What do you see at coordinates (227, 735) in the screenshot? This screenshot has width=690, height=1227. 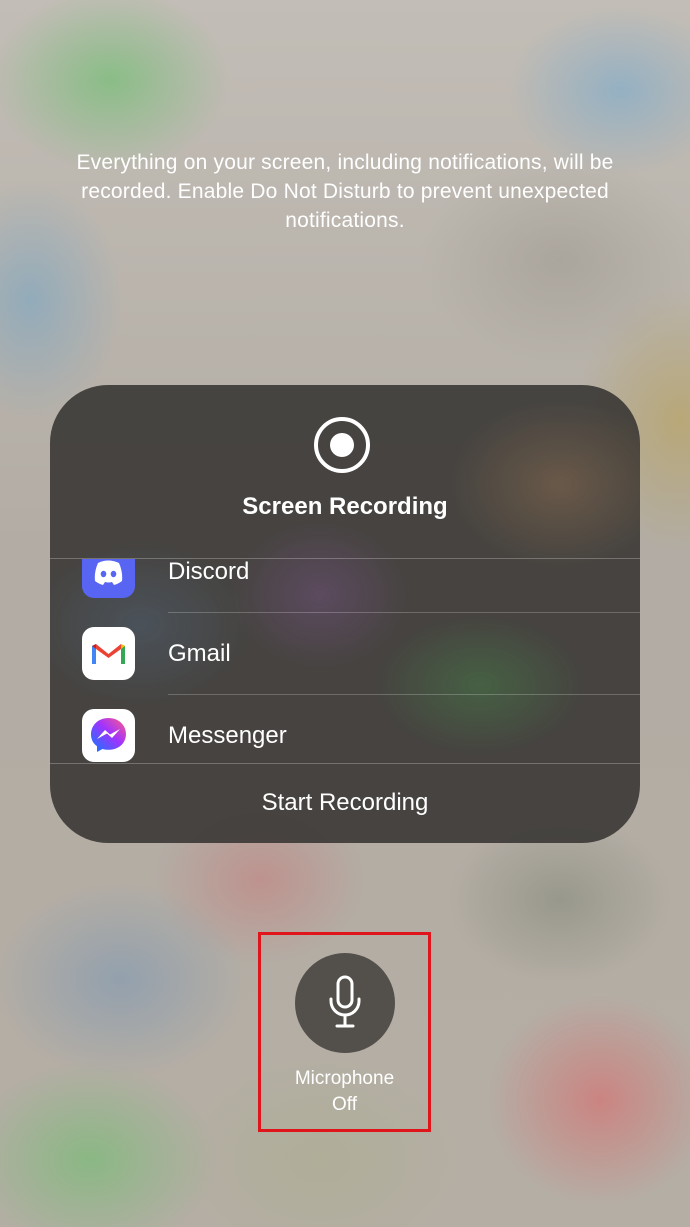 I see `list-item-label: Messenger` at bounding box center [227, 735].